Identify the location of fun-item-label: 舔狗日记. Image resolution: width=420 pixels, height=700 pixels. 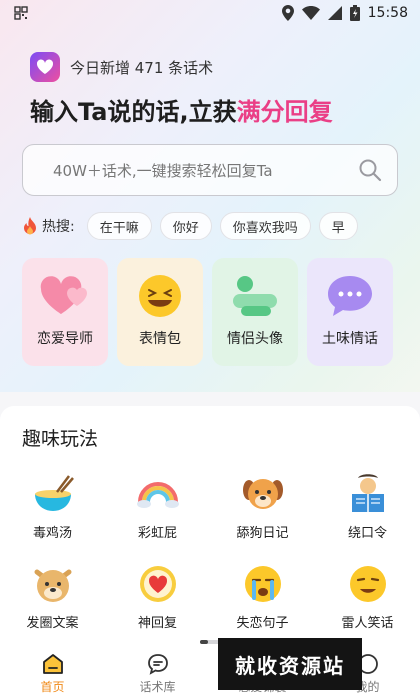
(262, 533).